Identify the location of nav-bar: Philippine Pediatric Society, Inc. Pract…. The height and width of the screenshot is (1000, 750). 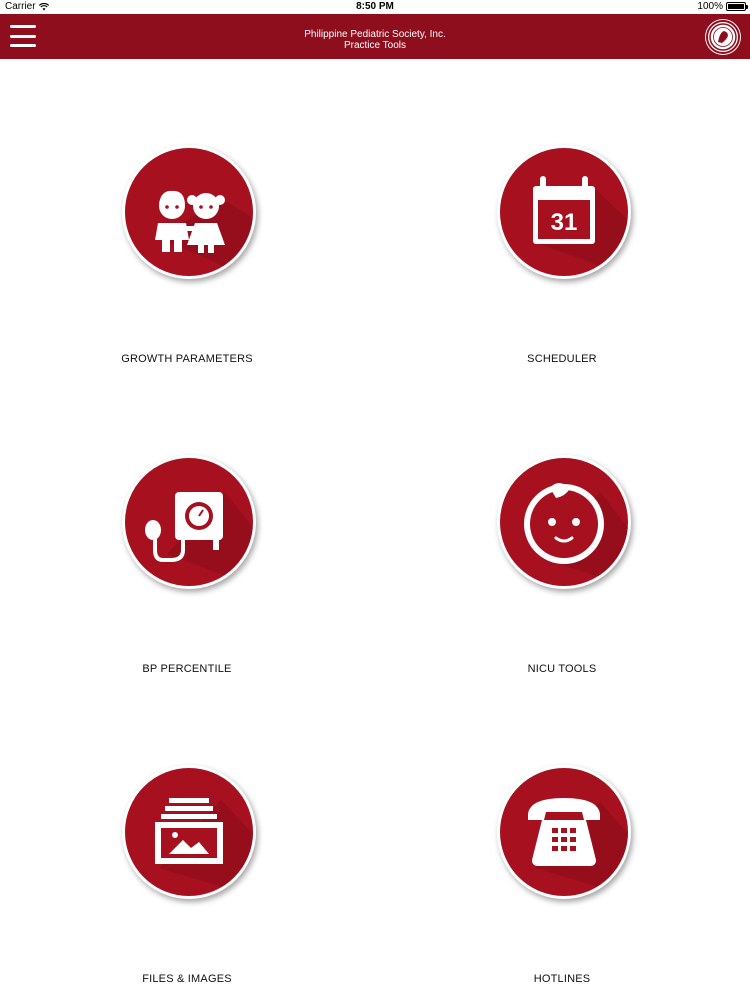
(375, 36).